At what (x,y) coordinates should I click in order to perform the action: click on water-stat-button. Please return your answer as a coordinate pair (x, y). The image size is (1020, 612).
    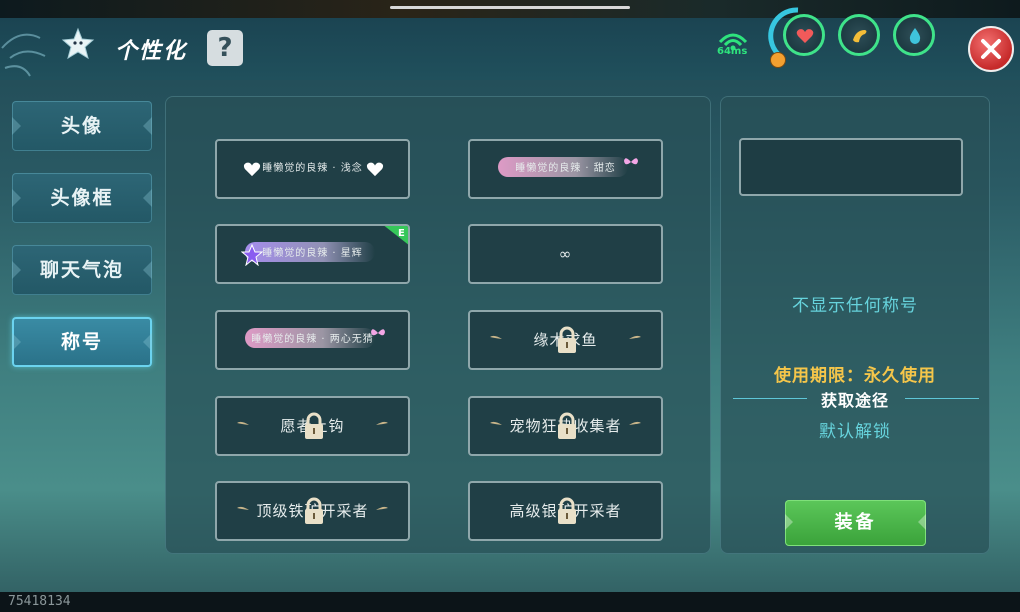
    Looking at the image, I should click on (914, 35).